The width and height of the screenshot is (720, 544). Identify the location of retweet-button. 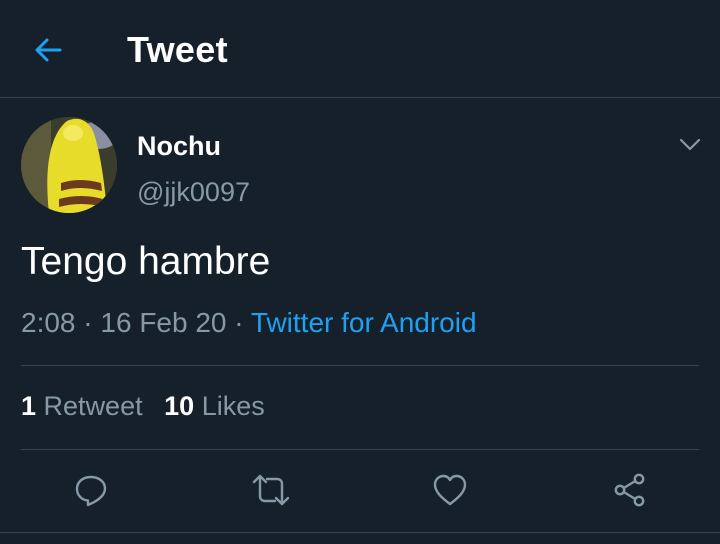
(271, 490).